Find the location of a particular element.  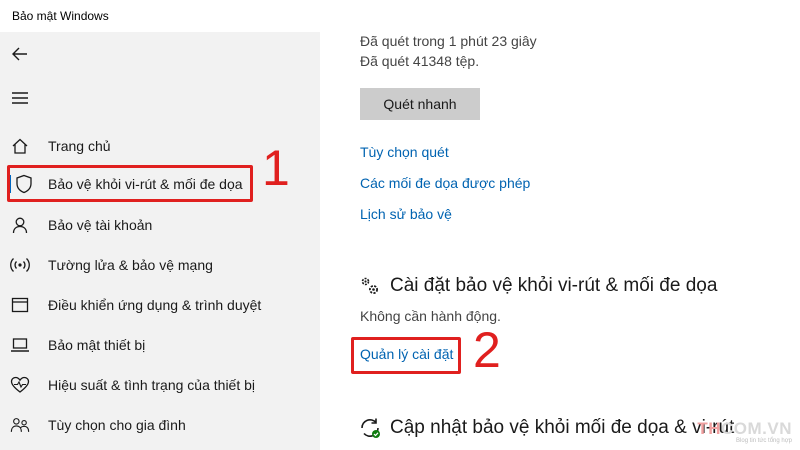

sidebar-item-device-security: Bảo mật thiết bị is located at coordinates (160, 345).